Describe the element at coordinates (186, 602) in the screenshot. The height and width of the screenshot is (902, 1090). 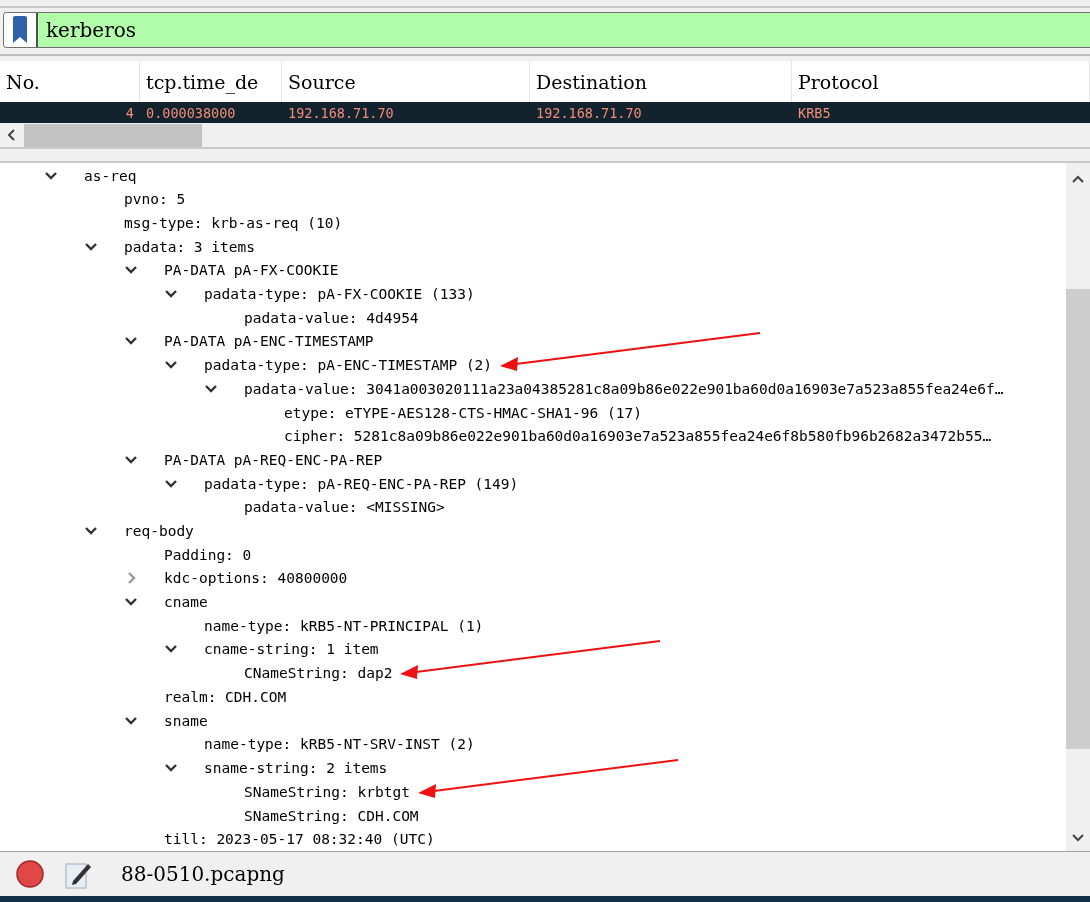
I see `tree-item-label: cname` at that location.